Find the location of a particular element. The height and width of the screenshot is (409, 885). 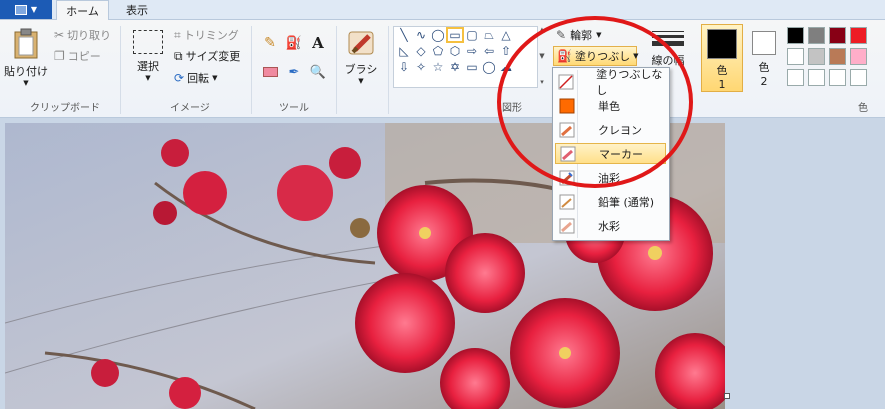

paste-button: 貼り付け ▼ is located at coordinates (26, 57).